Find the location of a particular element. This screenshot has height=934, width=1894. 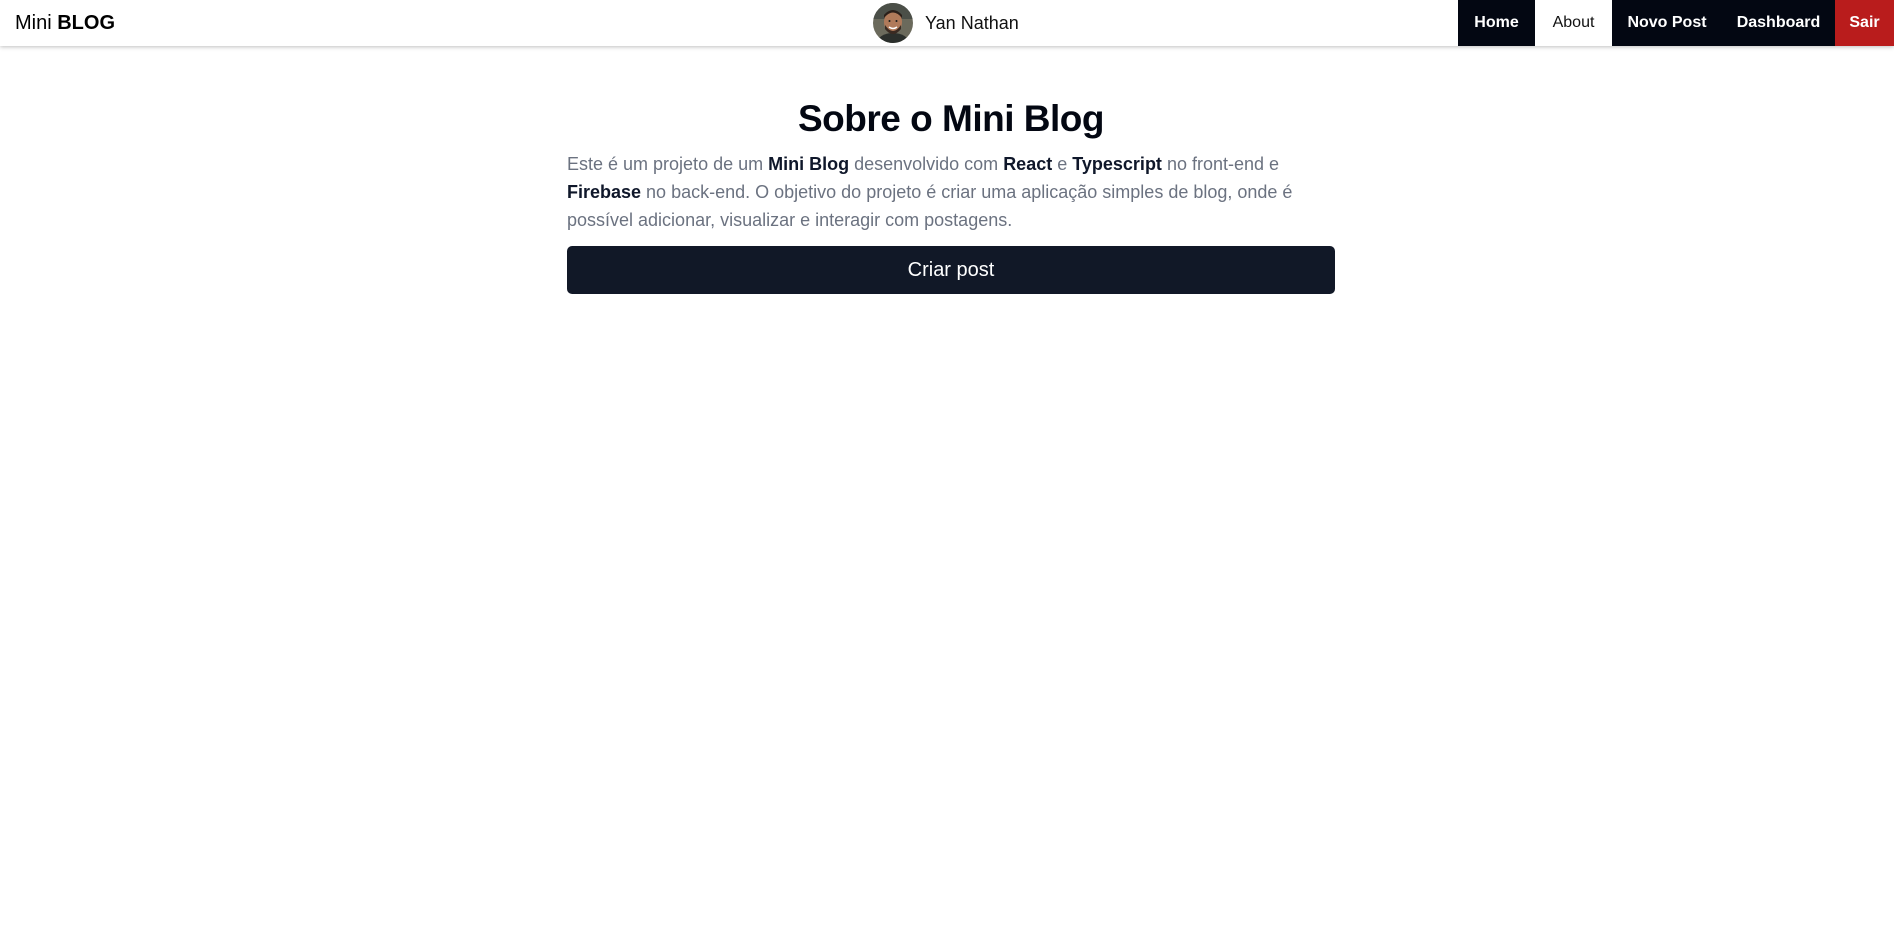

user-name: Yan Nathan is located at coordinates (972, 22).